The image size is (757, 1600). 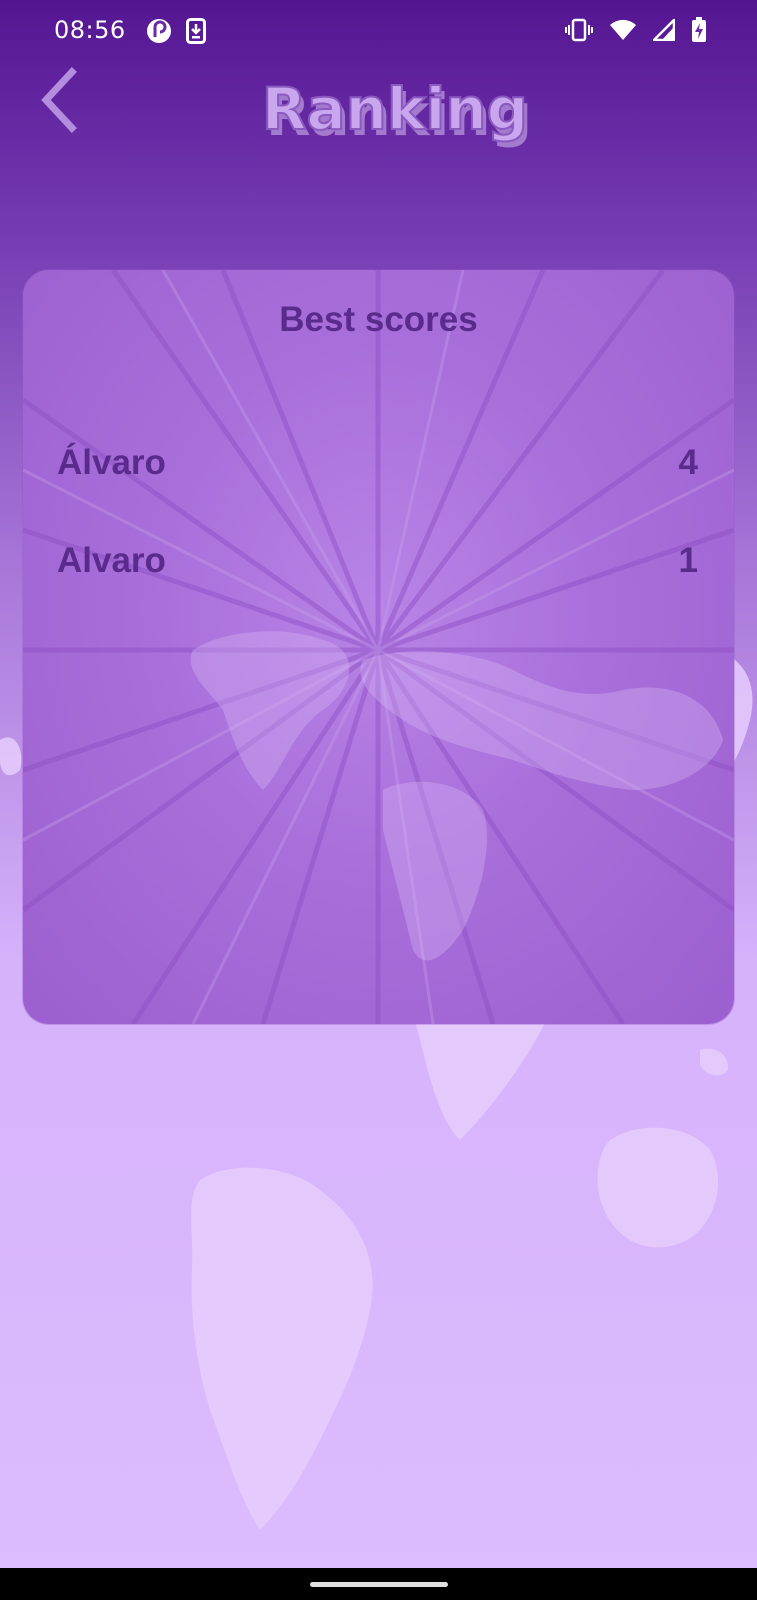 What do you see at coordinates (111, 462) in the screenshot?
I see `player-name: Álvaro` at bounding box center [111, 462].